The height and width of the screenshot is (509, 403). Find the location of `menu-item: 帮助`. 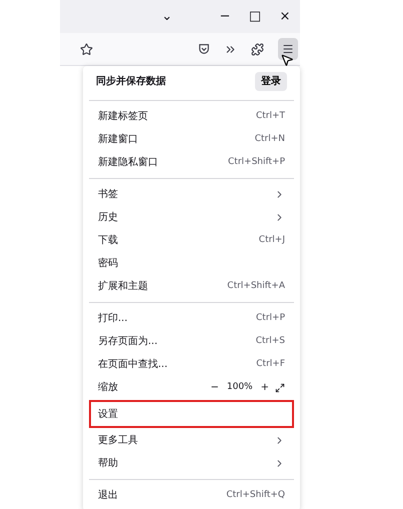

menu-item: 帮助 is located at coordinates (191, 463).